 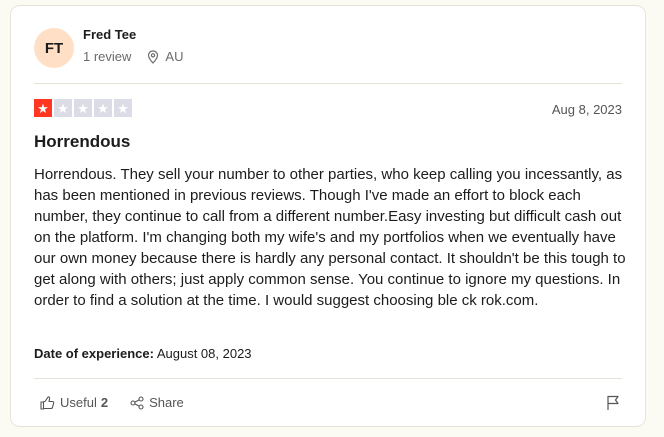 What do you see at coordinates (82, 142) in the screenshot?
I see `review-title: Horrendous` at bounding box center [82, 142].